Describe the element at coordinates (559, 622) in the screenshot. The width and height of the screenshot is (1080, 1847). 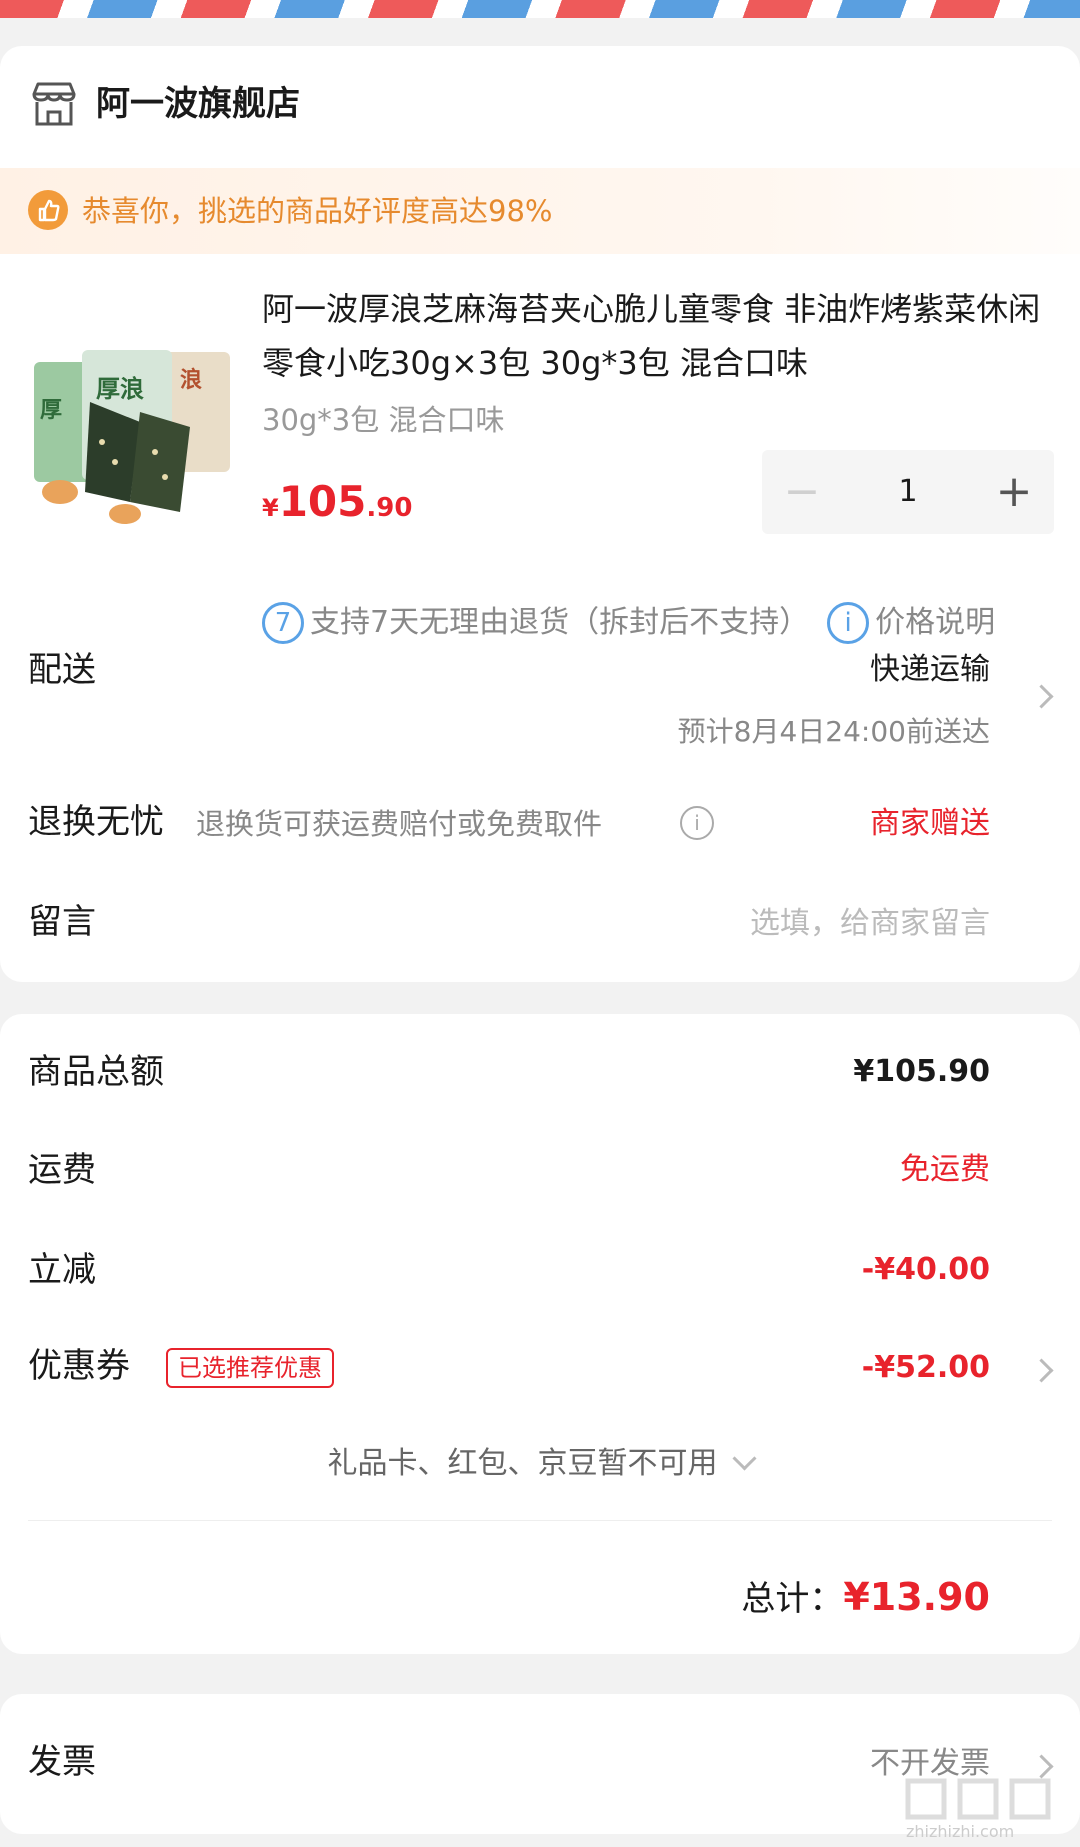
I see `return-policy-text: 支持7天无理由退货（拆封后不支持）` at that location.